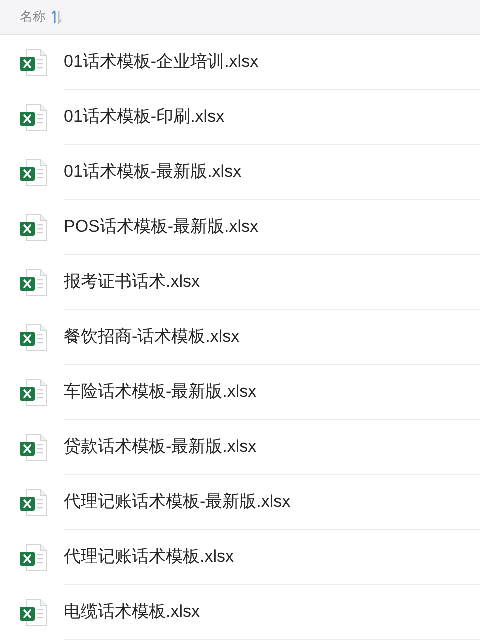  I want to click on column-label: 名称, so click(33, 17).